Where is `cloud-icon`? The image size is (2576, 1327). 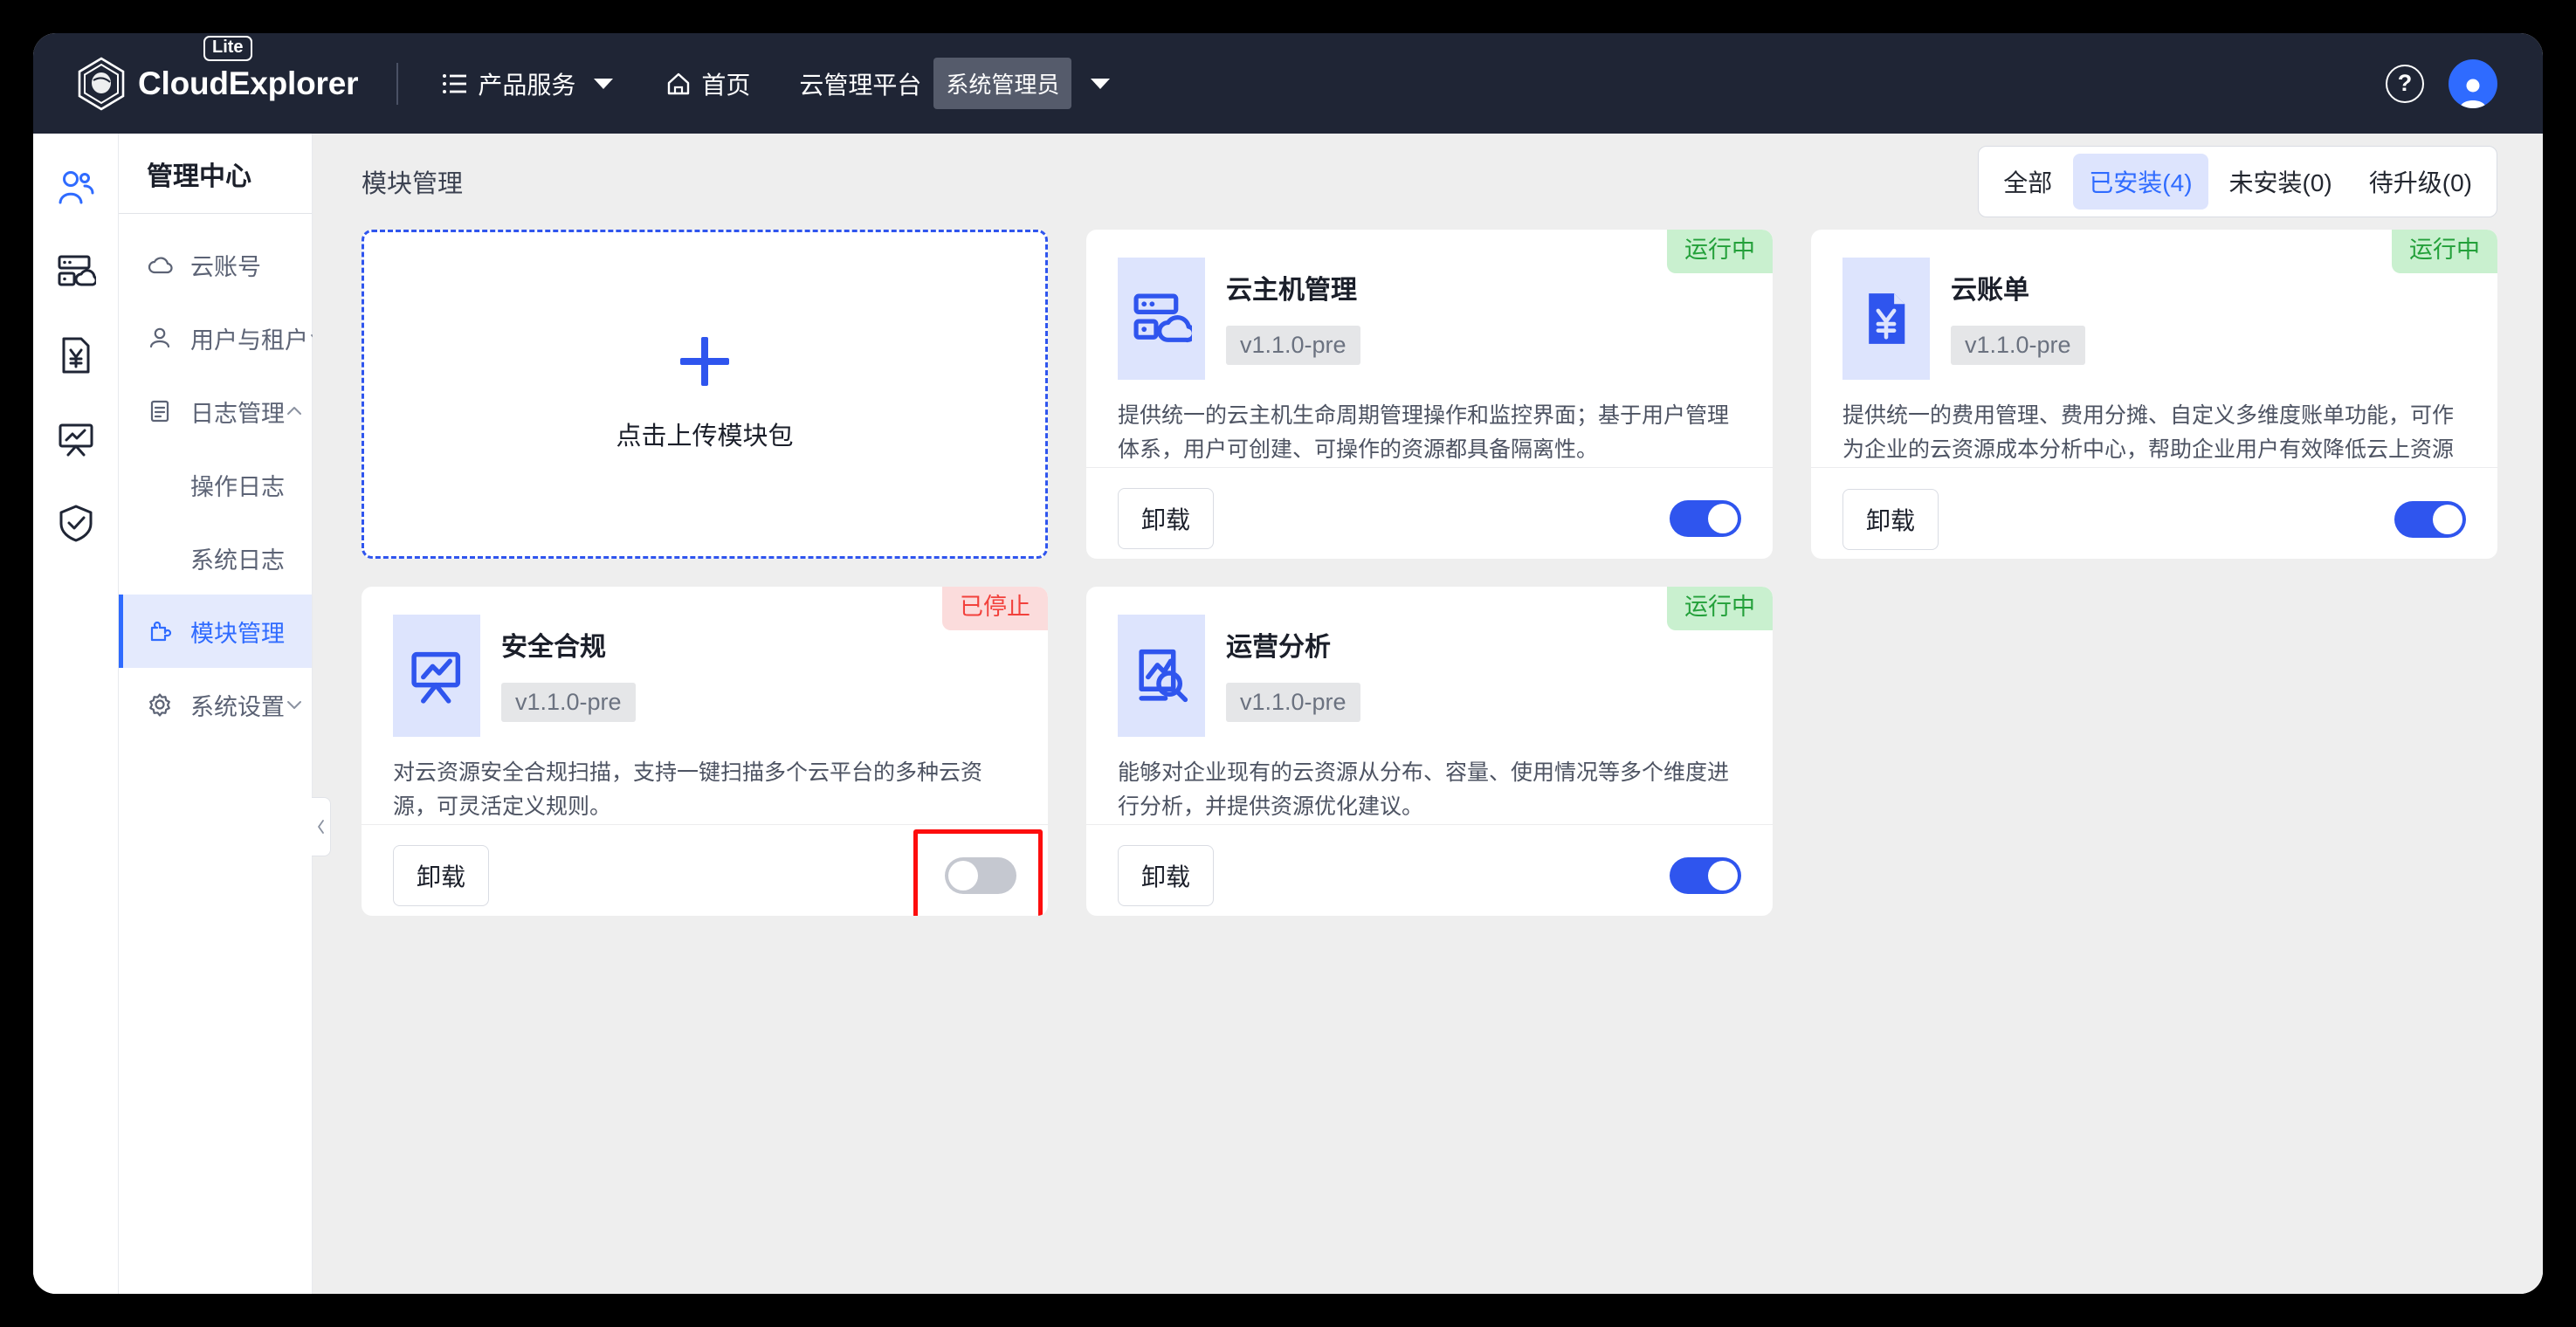 cloud-icon is located at coordinates (160, 264).